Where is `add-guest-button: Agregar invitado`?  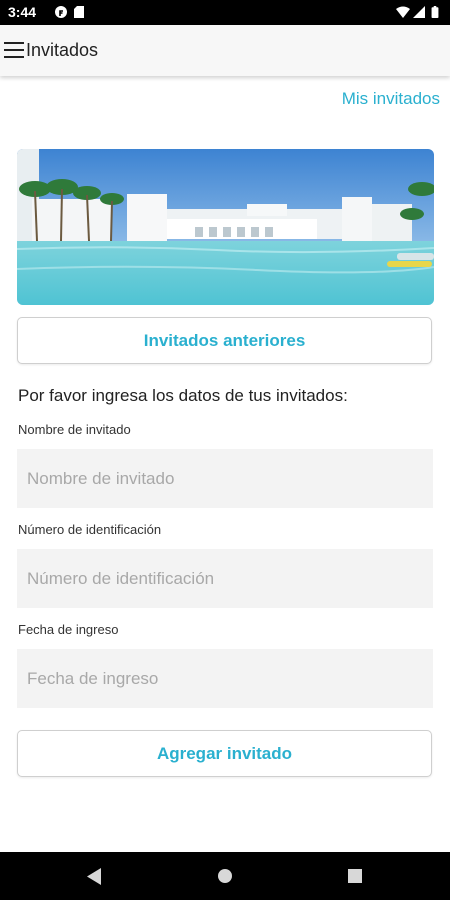 add-guest-button: Agregar invitado is located at coordinates (224, 753).